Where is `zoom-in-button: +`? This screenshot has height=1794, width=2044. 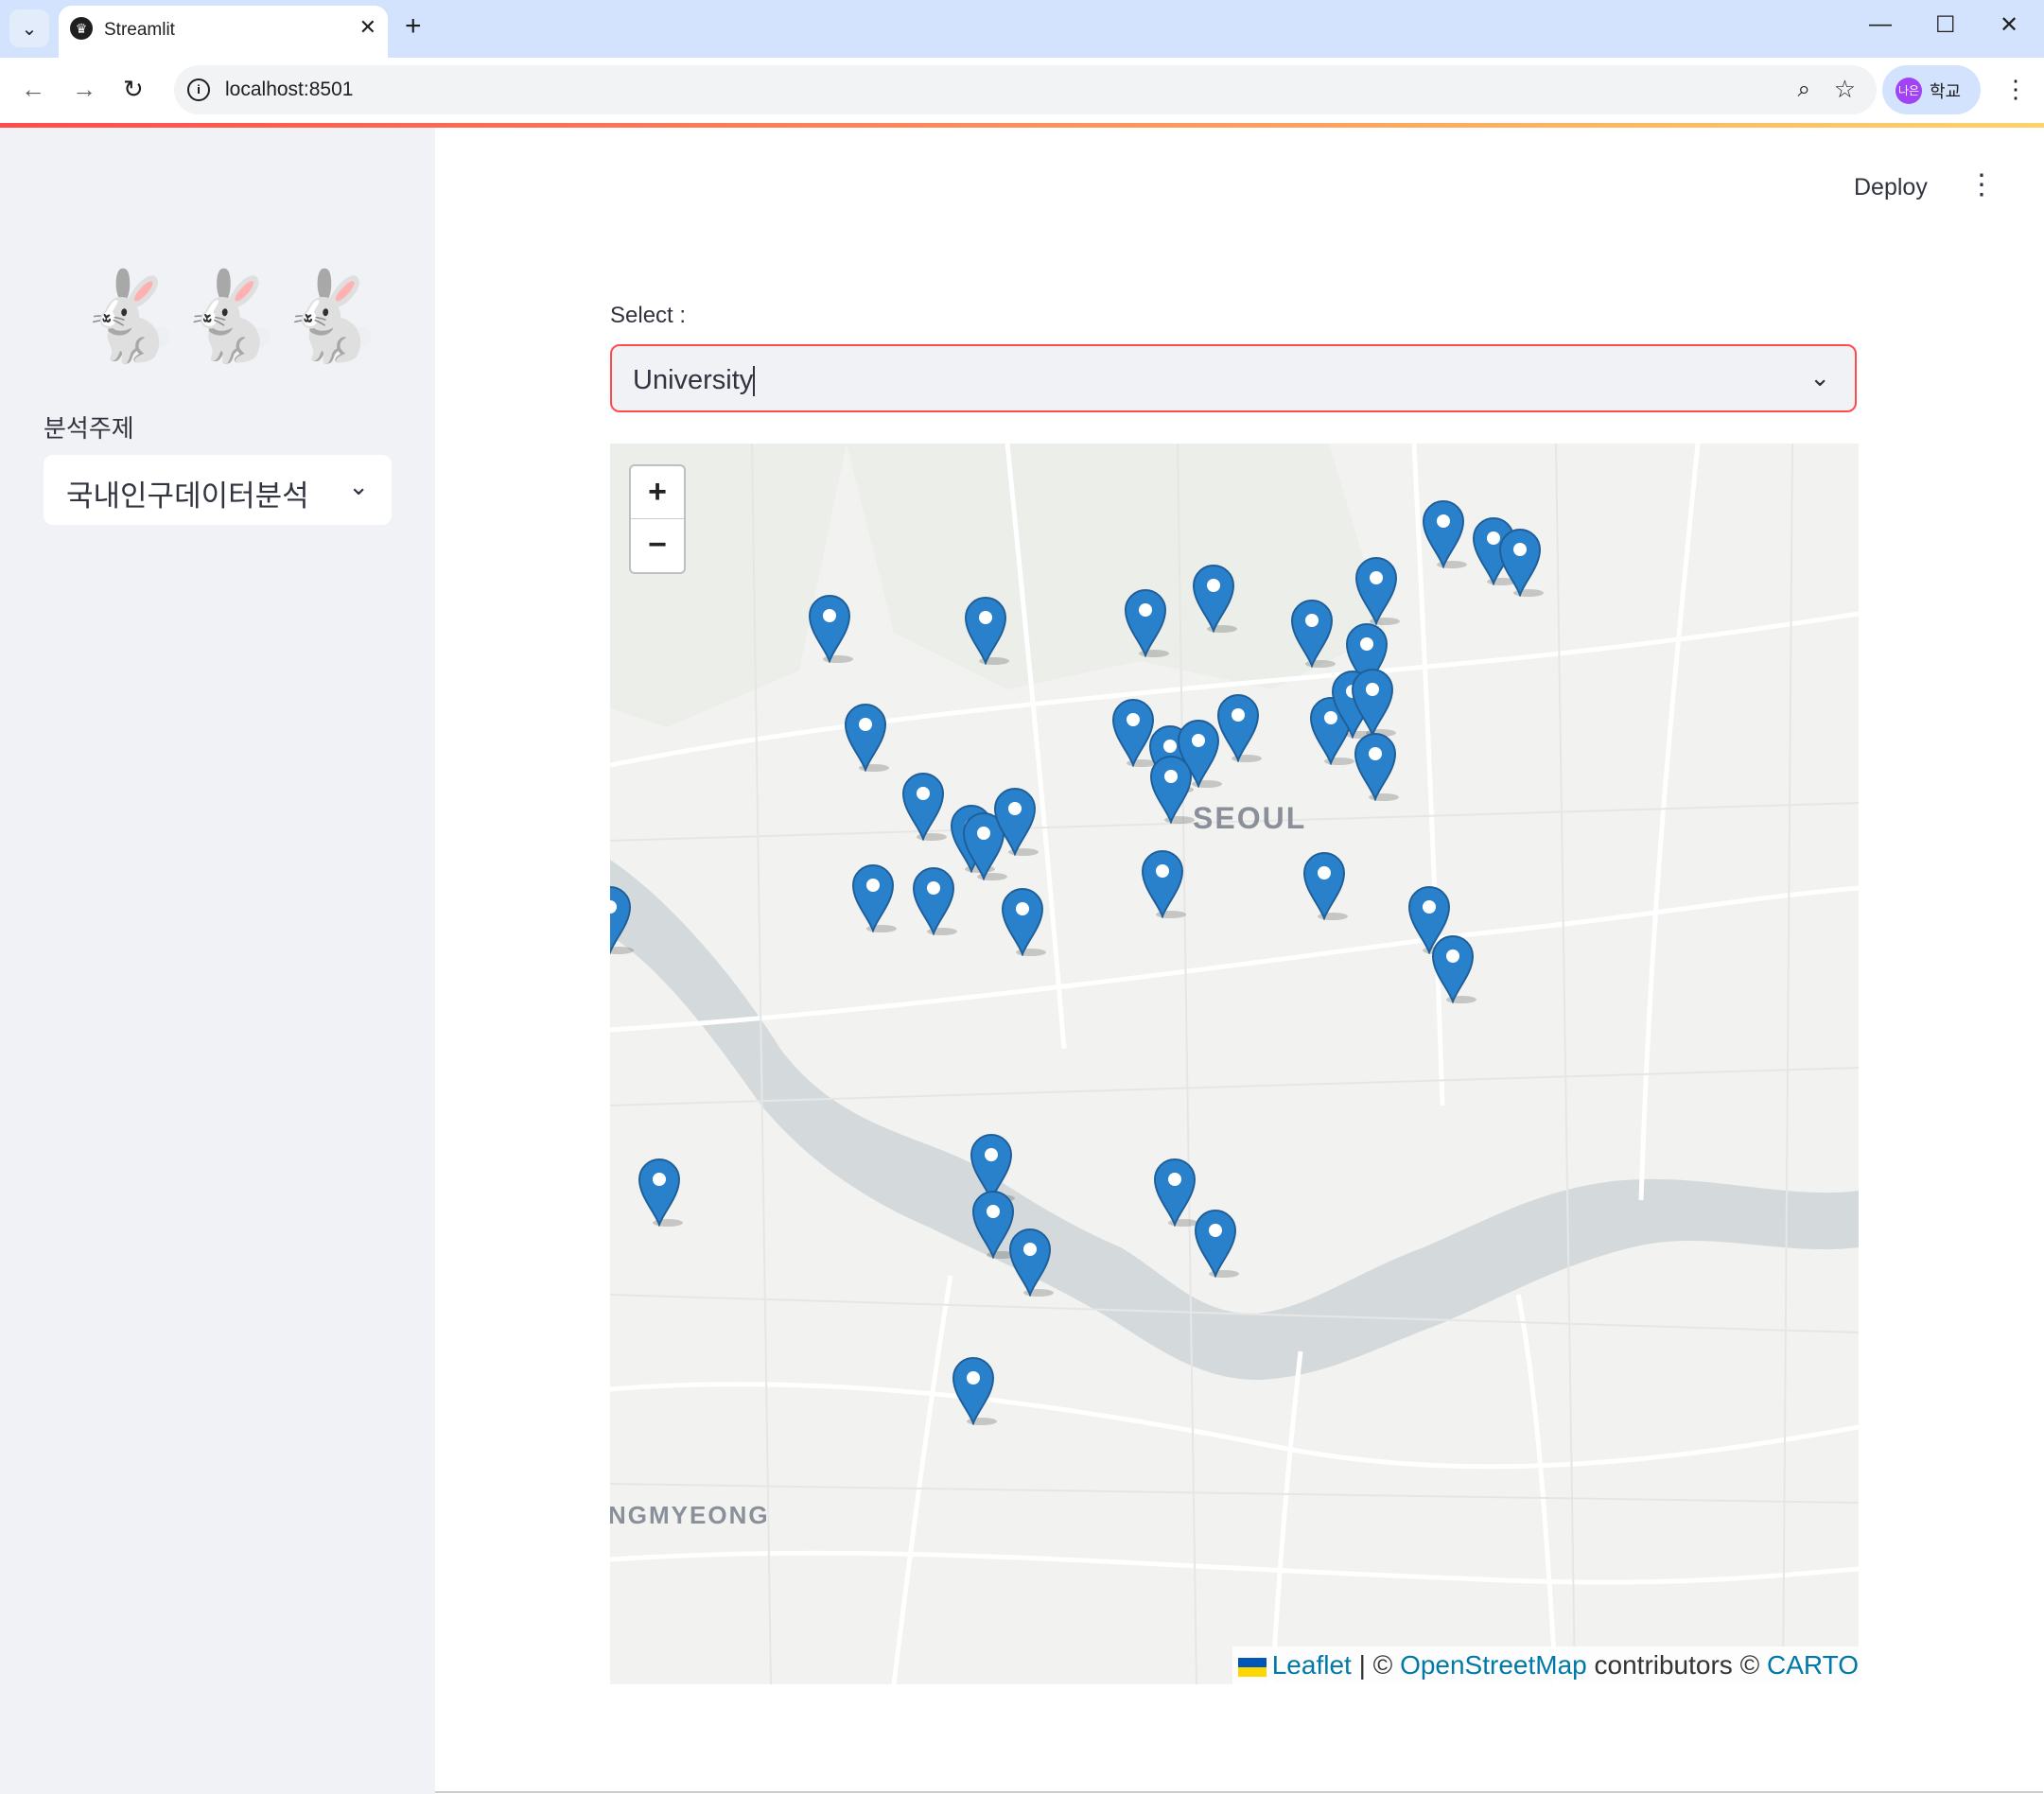
zoom-in-button: + is located at coordinates (657, 493).